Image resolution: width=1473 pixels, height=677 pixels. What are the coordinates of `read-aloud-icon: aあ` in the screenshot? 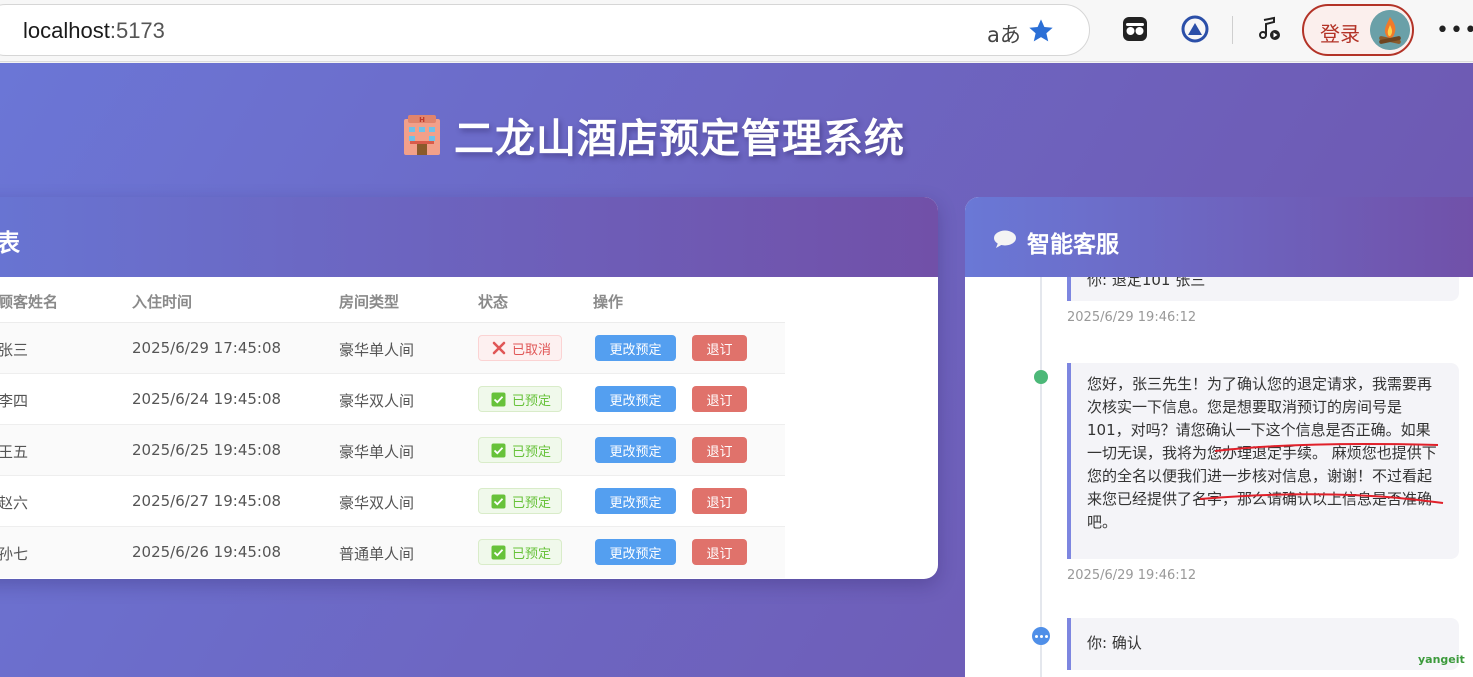 It's located at (1004, 34).